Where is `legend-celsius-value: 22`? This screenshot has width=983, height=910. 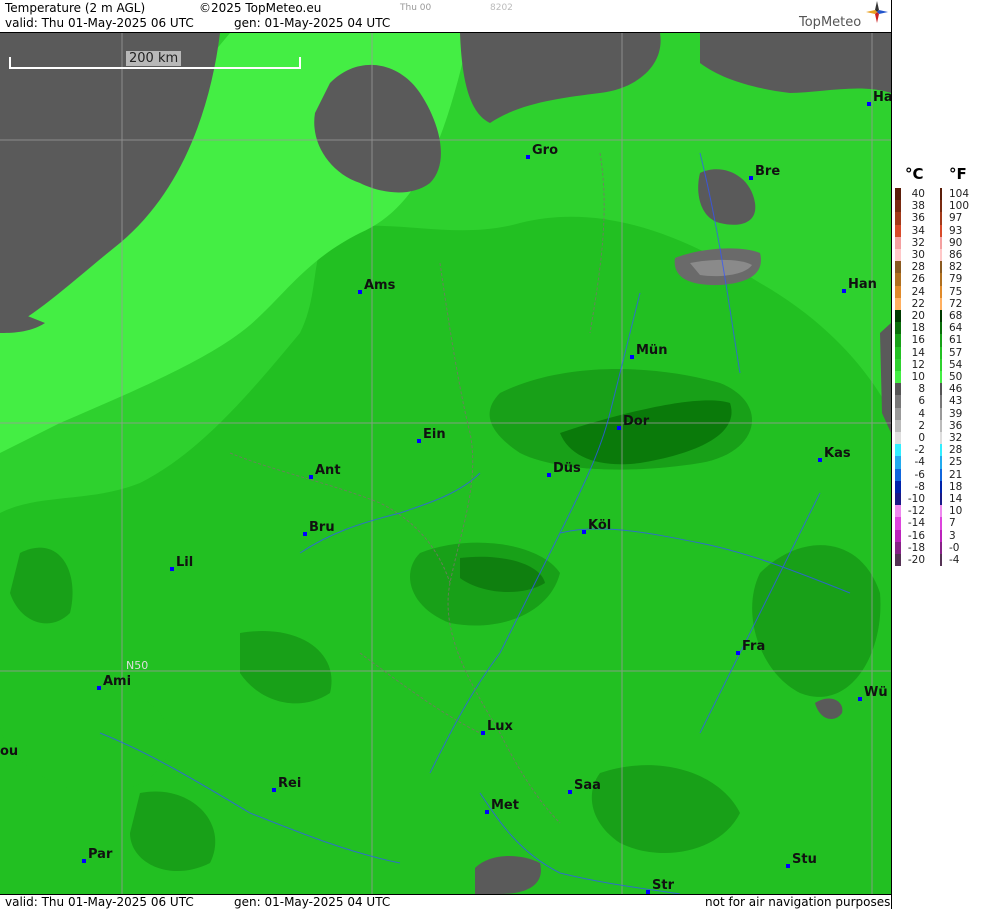
legend-celsius-value: 22 is located at coordinates (918, 303).